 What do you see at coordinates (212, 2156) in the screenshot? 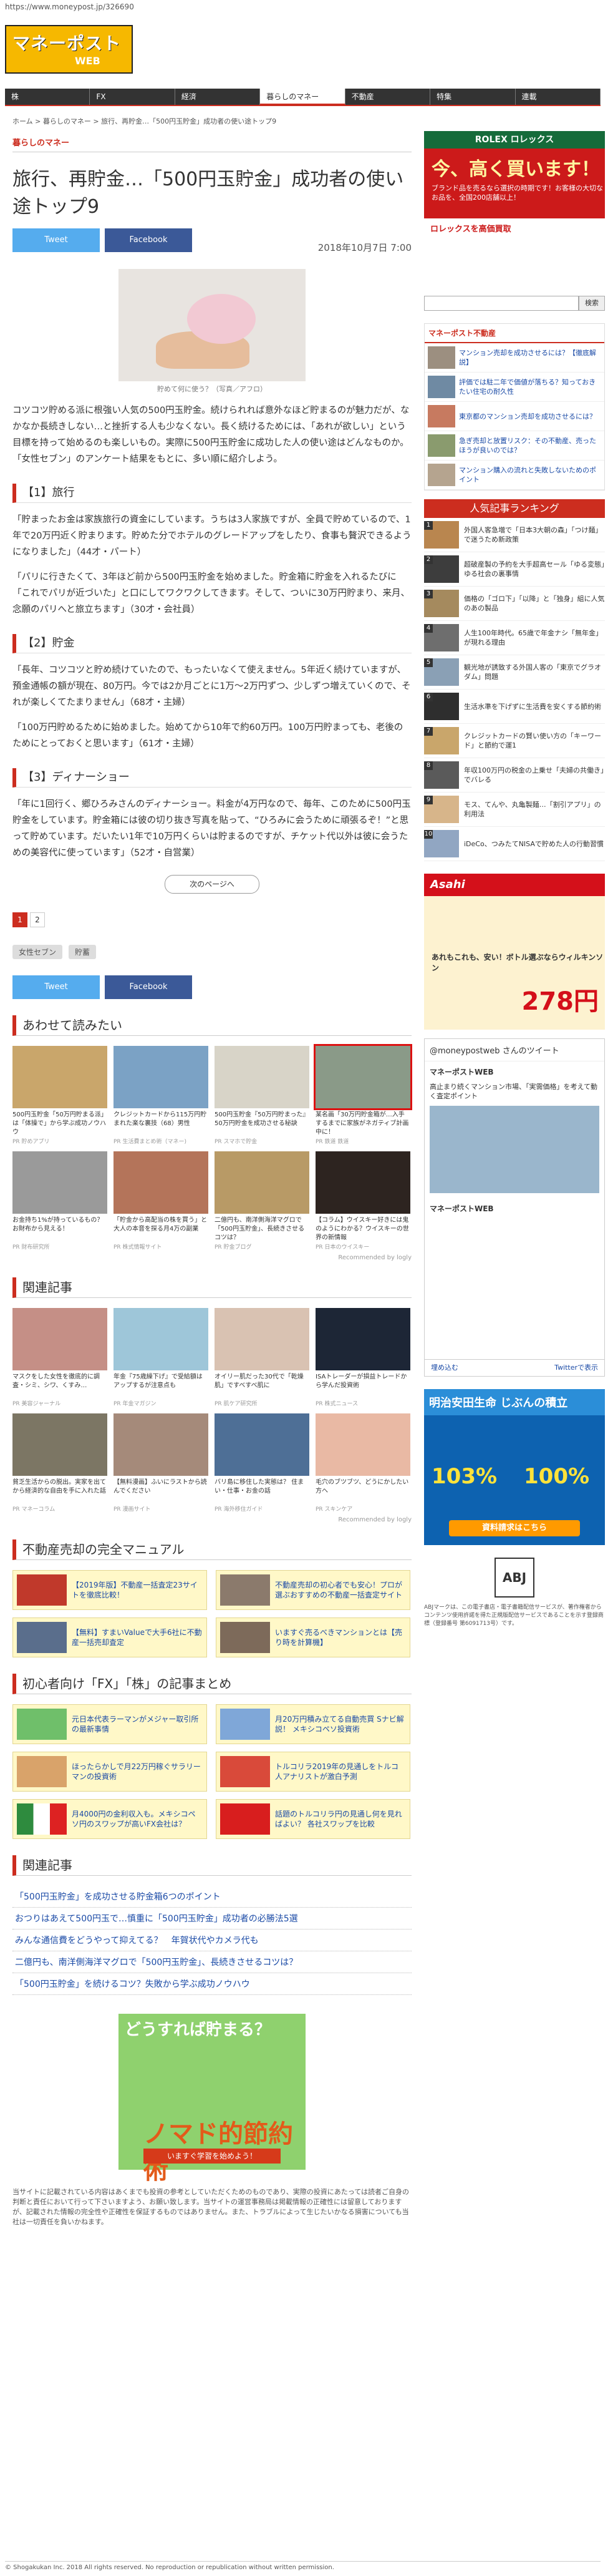
I see `ad-cta-button: いますぐ学習を始めよう！` at bounding box center [212, 2156].